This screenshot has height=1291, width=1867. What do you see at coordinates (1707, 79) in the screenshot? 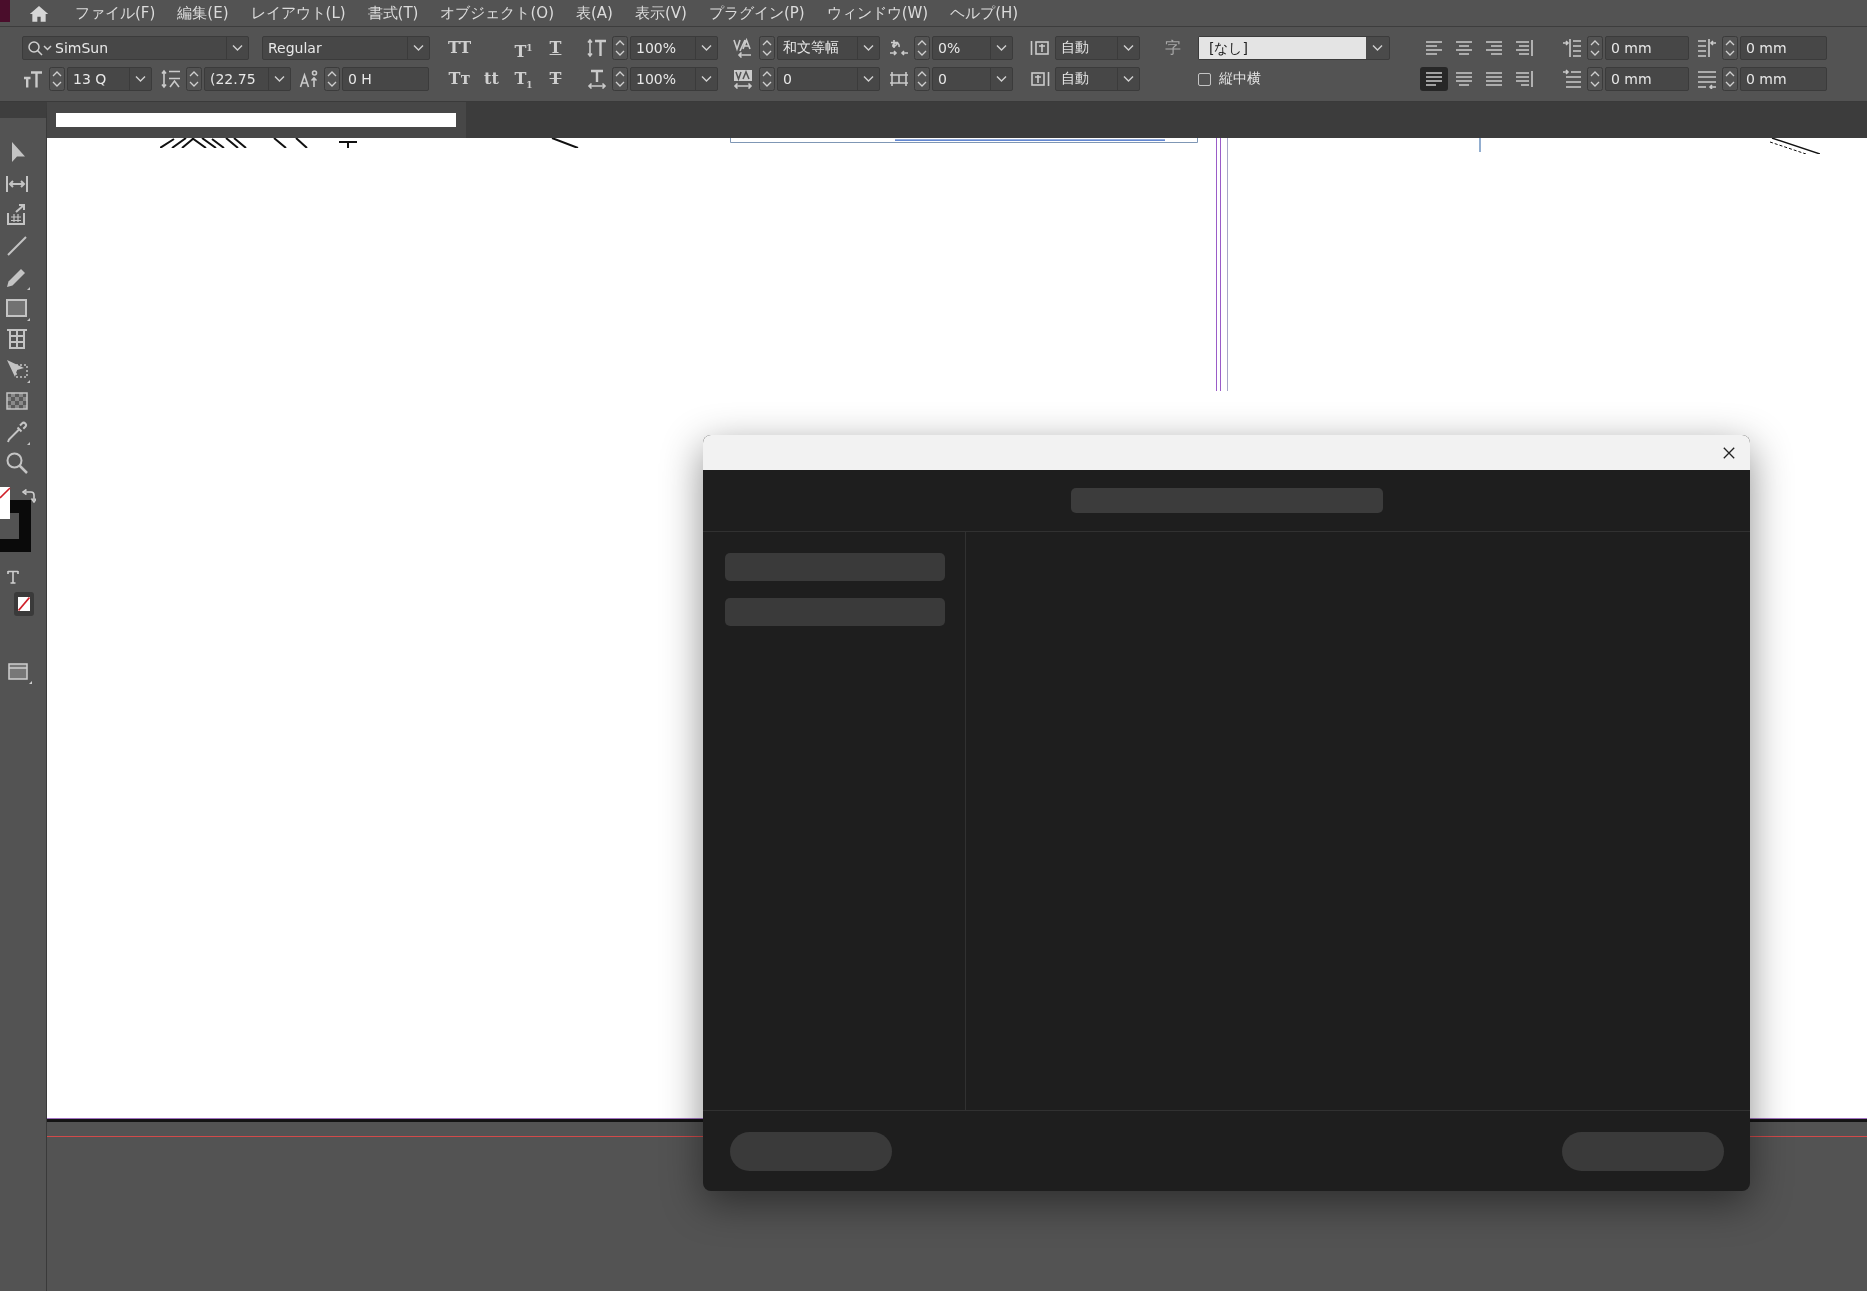
I see `last-line-indent-icon` at bounding box center [1707, 79].